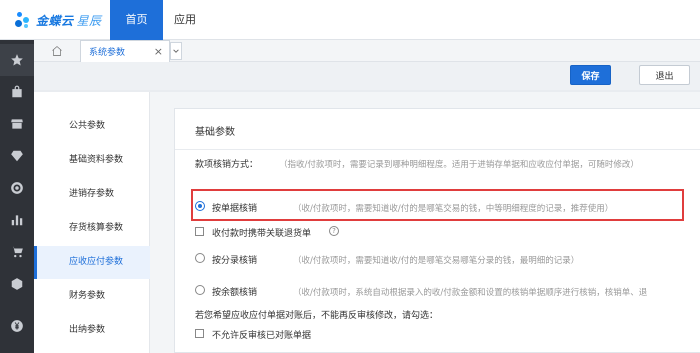 The height and width of the screenshot is (353, 700). What do you see at coordinates (17, 188) in the screenshot?
I see `target-icon` at bounding box center [17, 188].